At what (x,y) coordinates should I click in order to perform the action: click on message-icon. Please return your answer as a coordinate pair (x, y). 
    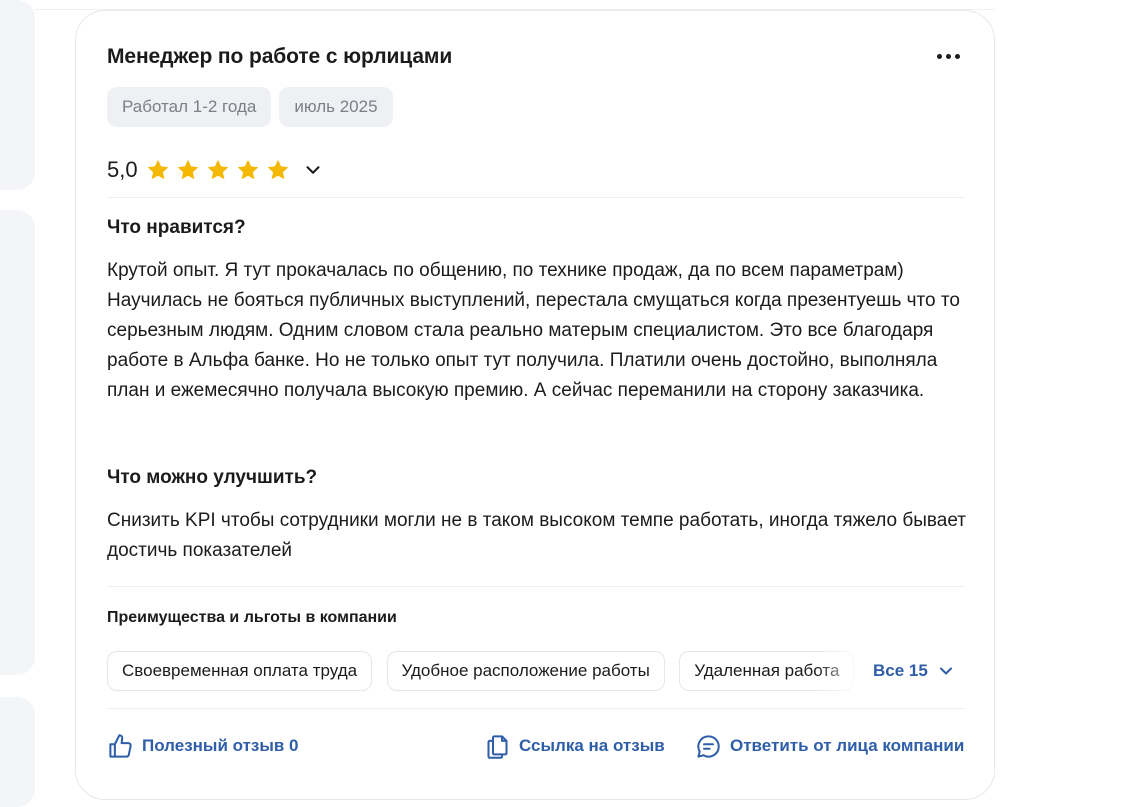
    Looking at the image, I should click on (708, 746).